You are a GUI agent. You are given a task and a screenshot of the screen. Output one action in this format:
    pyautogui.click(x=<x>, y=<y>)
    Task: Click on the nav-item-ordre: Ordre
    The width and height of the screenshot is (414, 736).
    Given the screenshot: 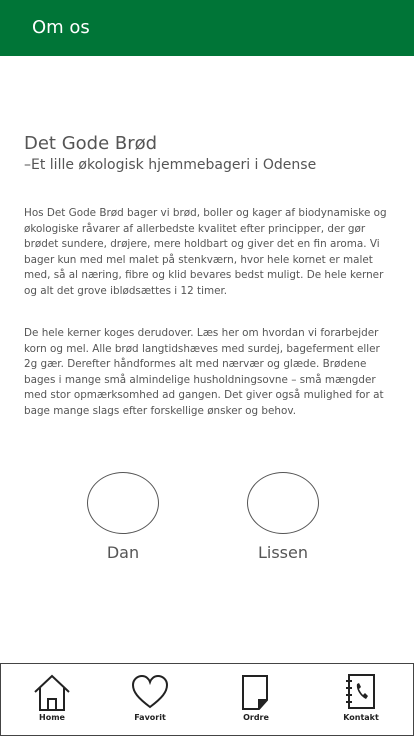 What is the action you would take?
    pyautogui.click(x=256, y=697)
    